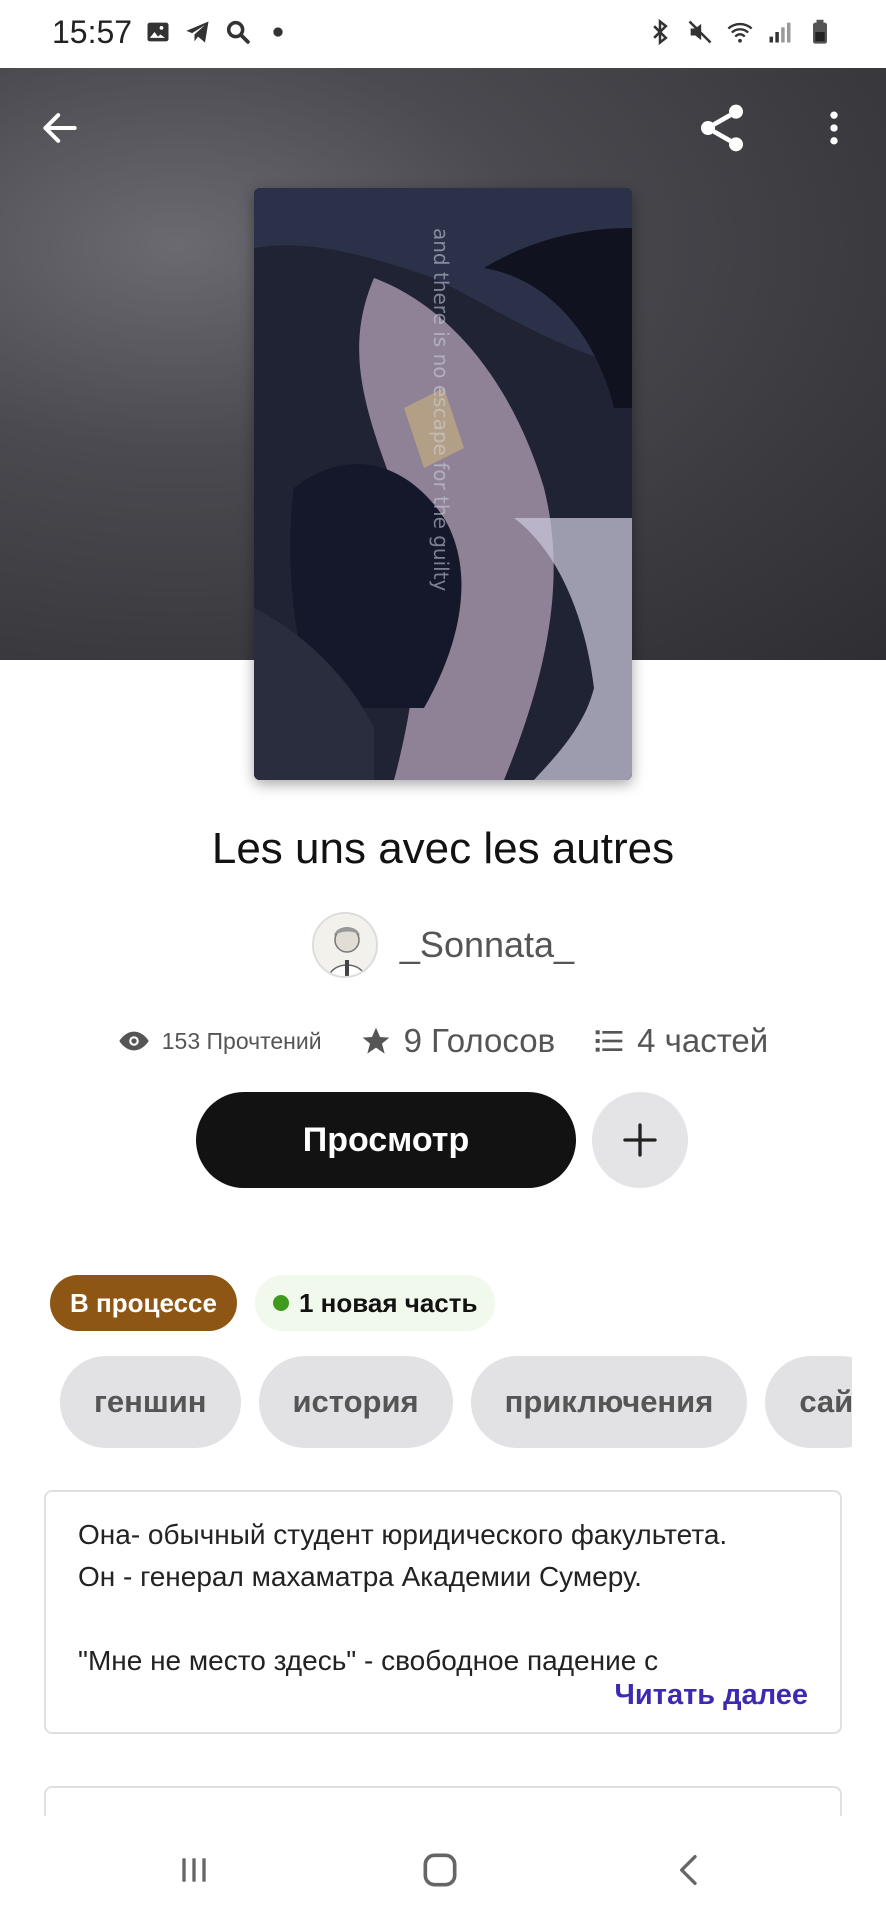  I want to click on status-badge: В процессе, so click(143, 1303).